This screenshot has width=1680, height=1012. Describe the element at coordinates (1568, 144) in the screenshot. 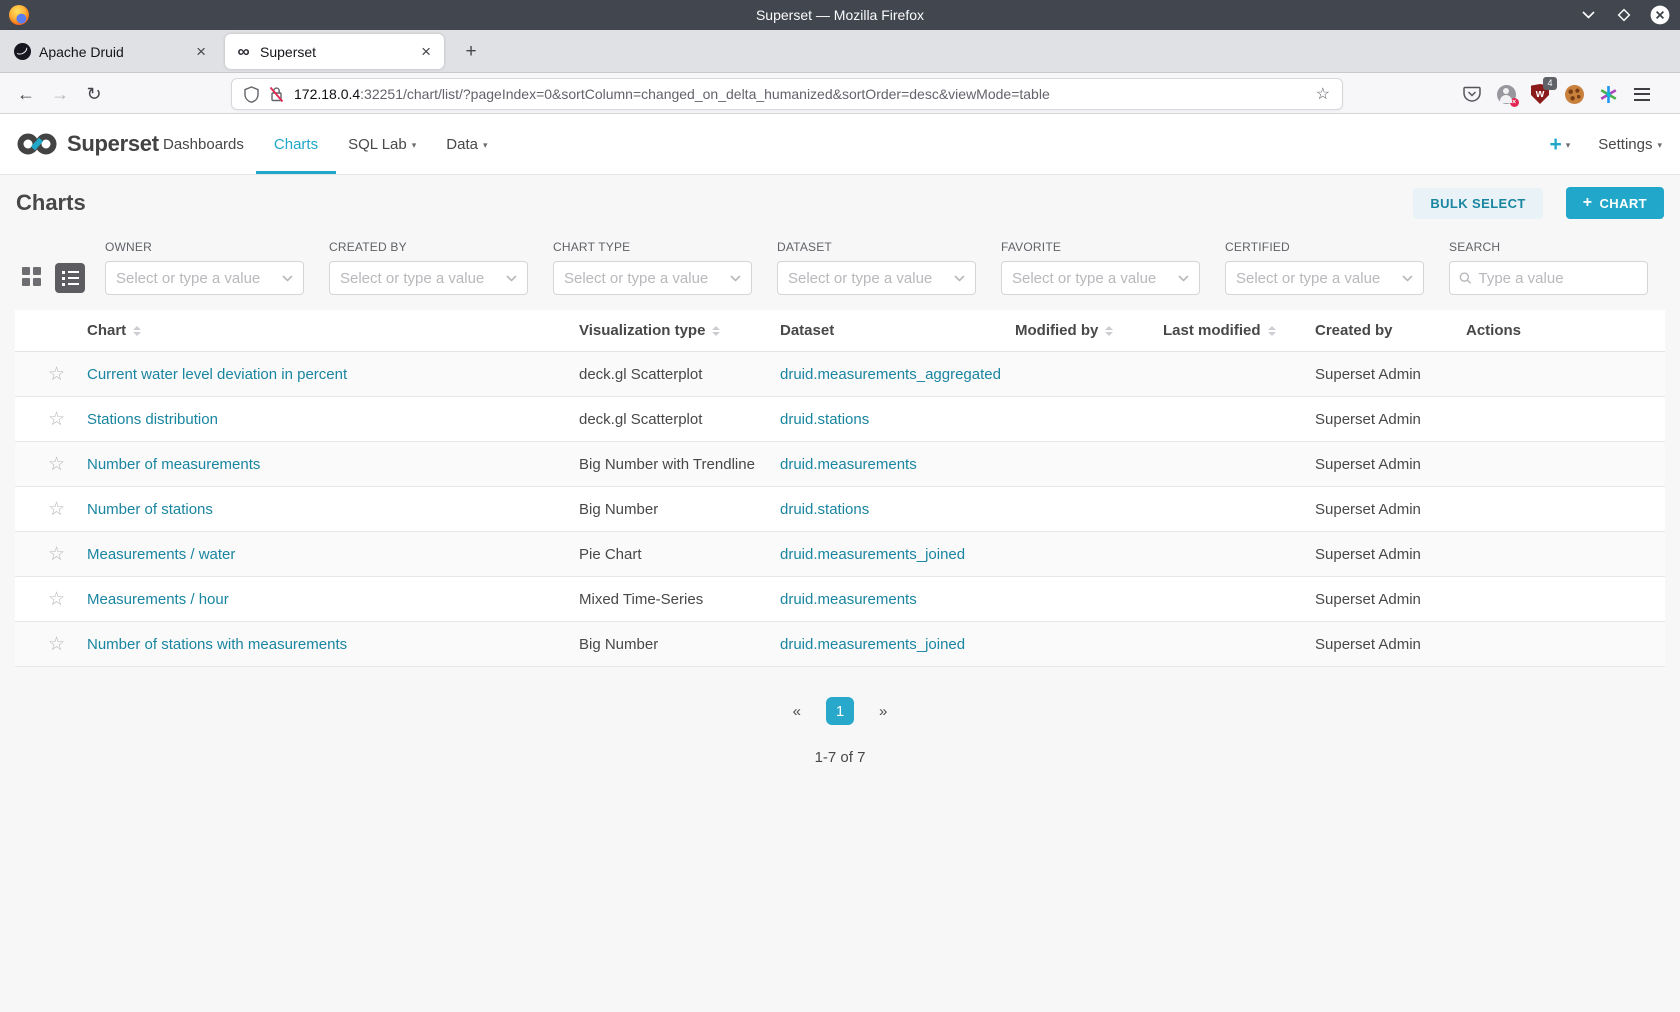

I see `chevron-down-icon: ▾` at that location.